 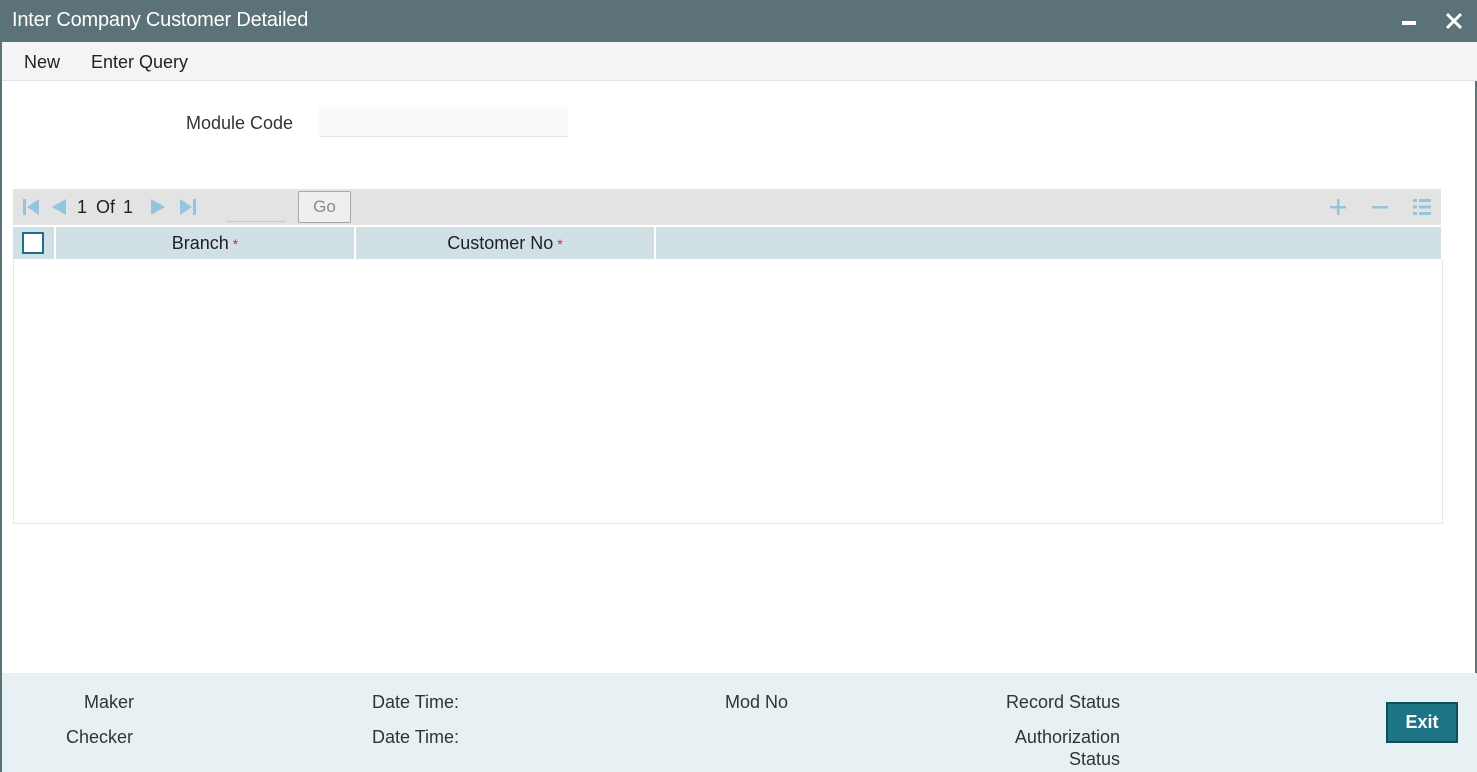 I want to click on delete-row-icon, so click(x=1380, y=207).